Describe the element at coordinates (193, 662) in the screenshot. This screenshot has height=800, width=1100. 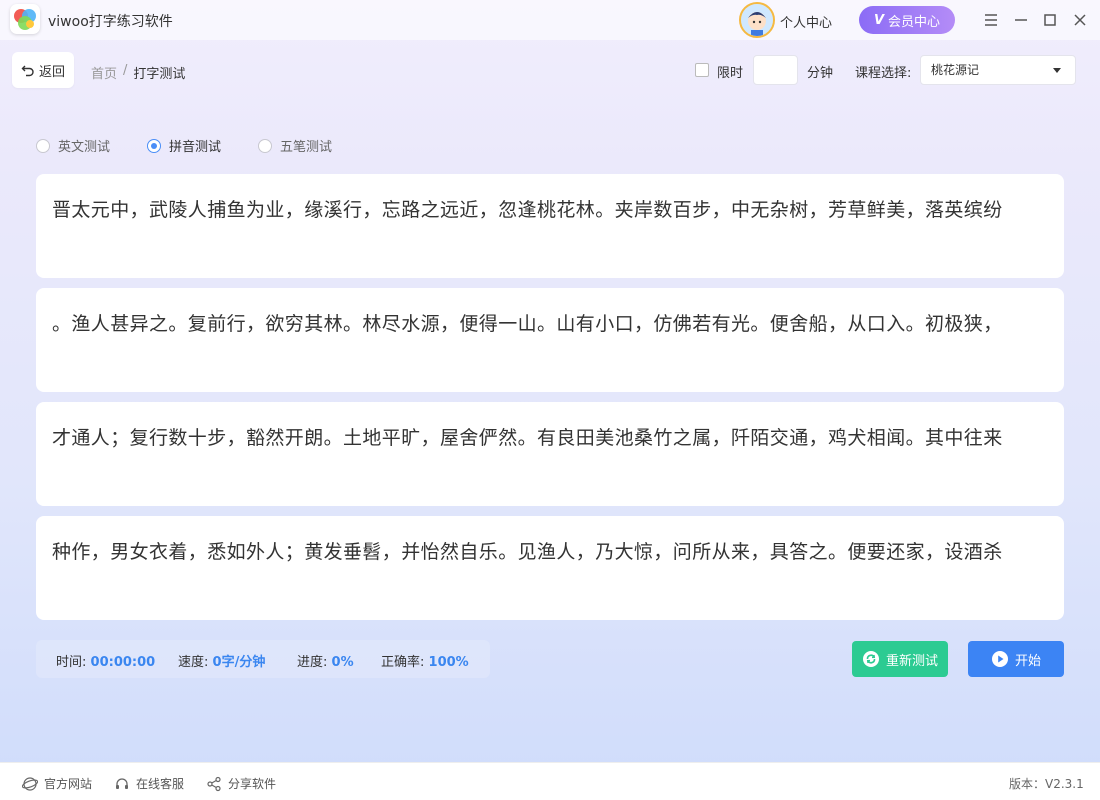
I see `stat-speed-label: 速度:` at that location.